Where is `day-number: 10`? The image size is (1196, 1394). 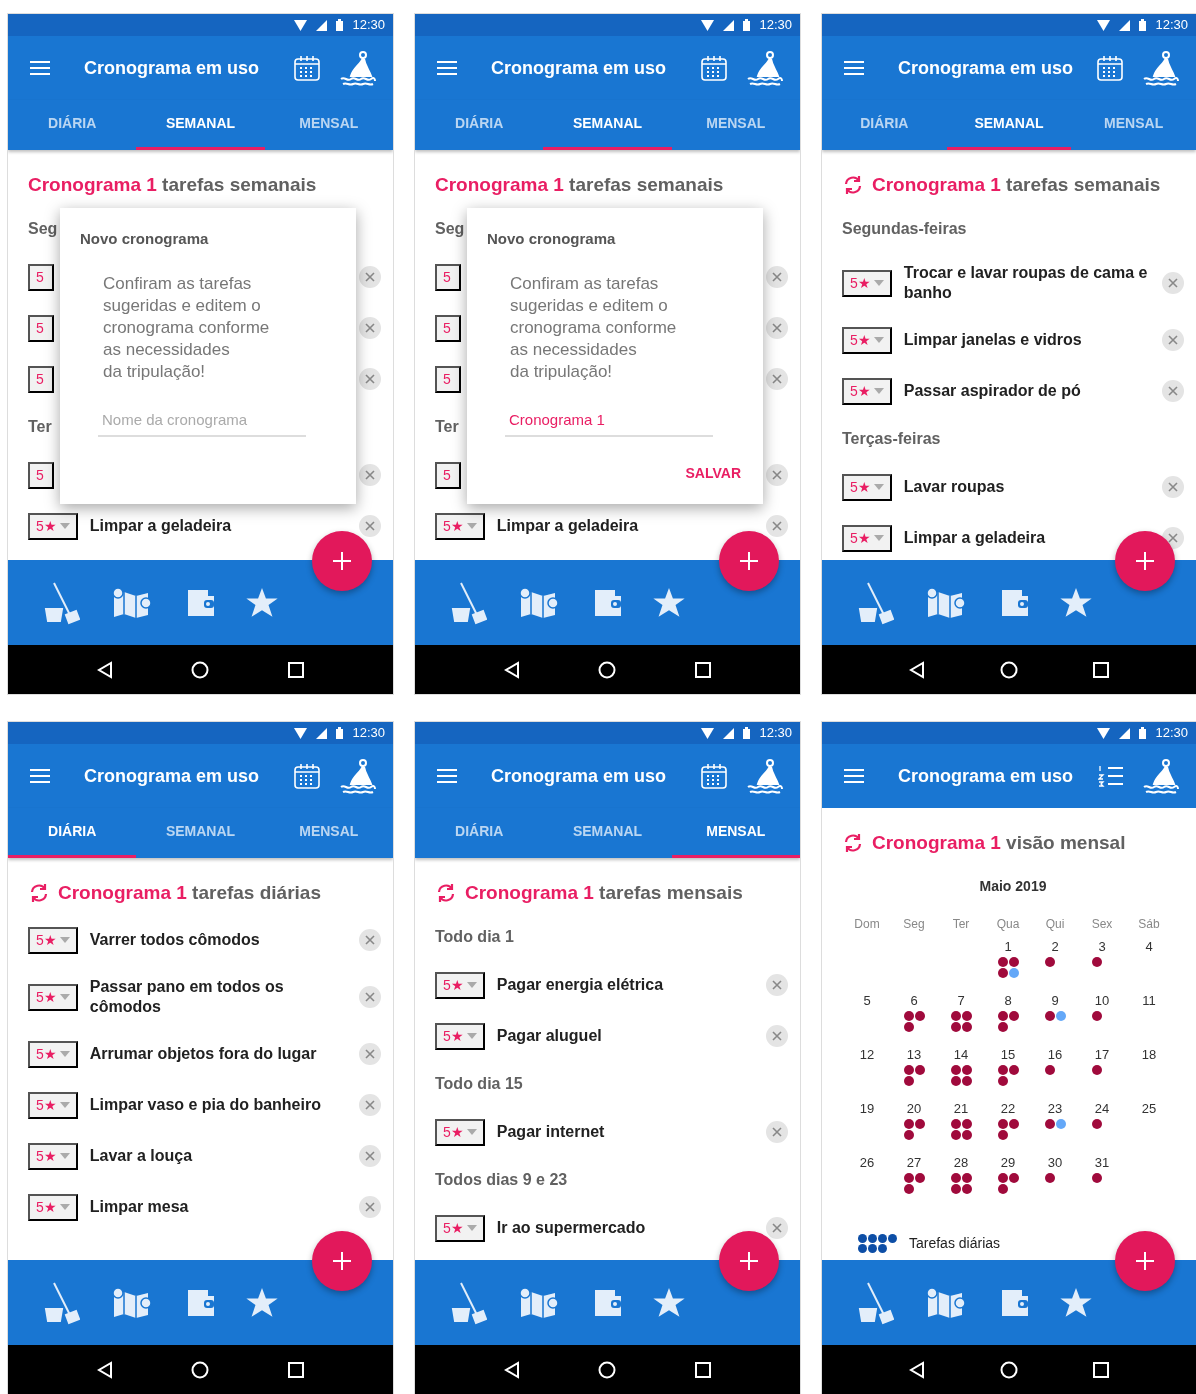 day-number: 10 is located at coordinates (1102, 1001).